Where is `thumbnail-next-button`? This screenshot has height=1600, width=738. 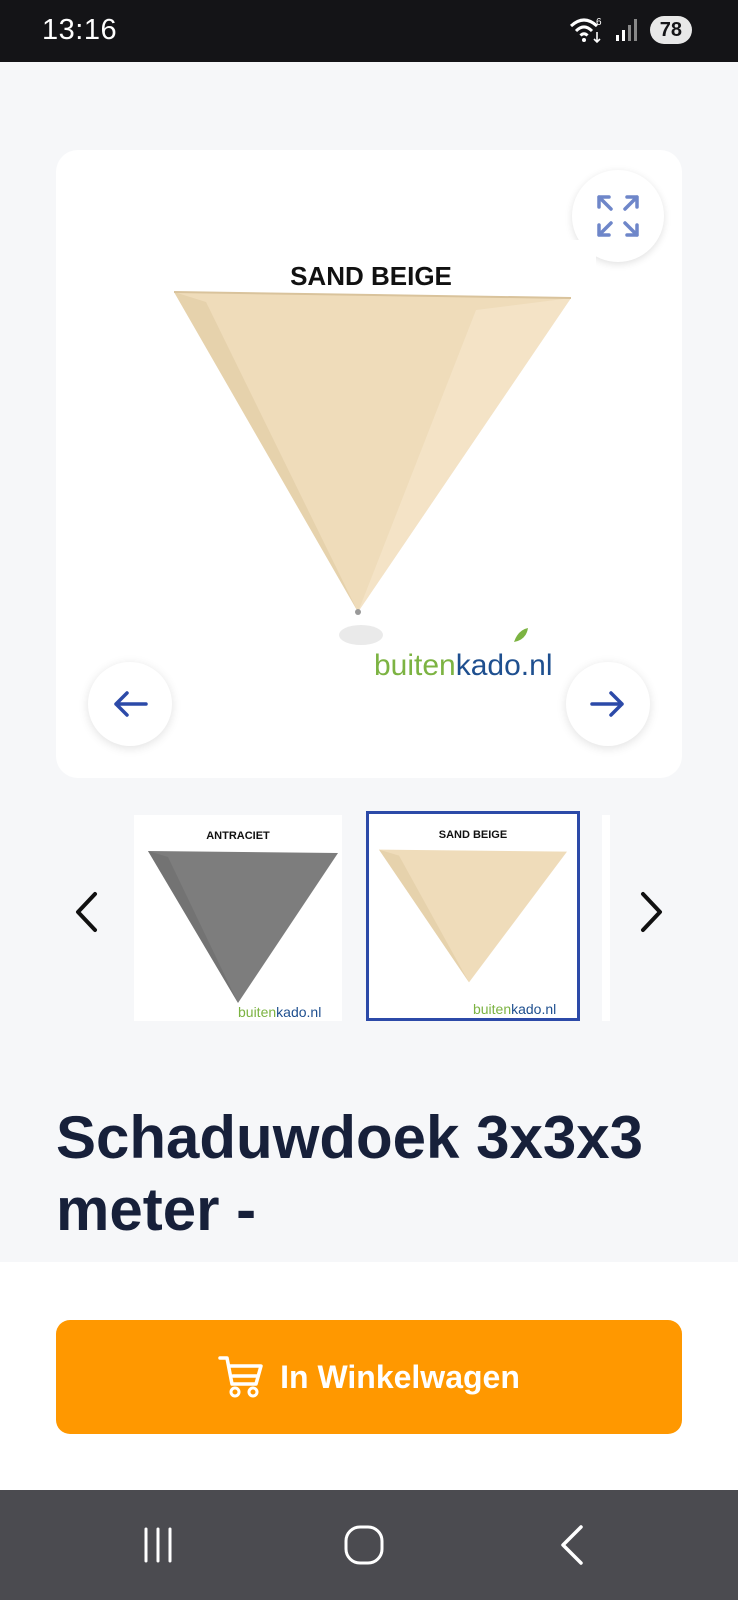 thumbnail-next-button is located at coordinates (652, 912).